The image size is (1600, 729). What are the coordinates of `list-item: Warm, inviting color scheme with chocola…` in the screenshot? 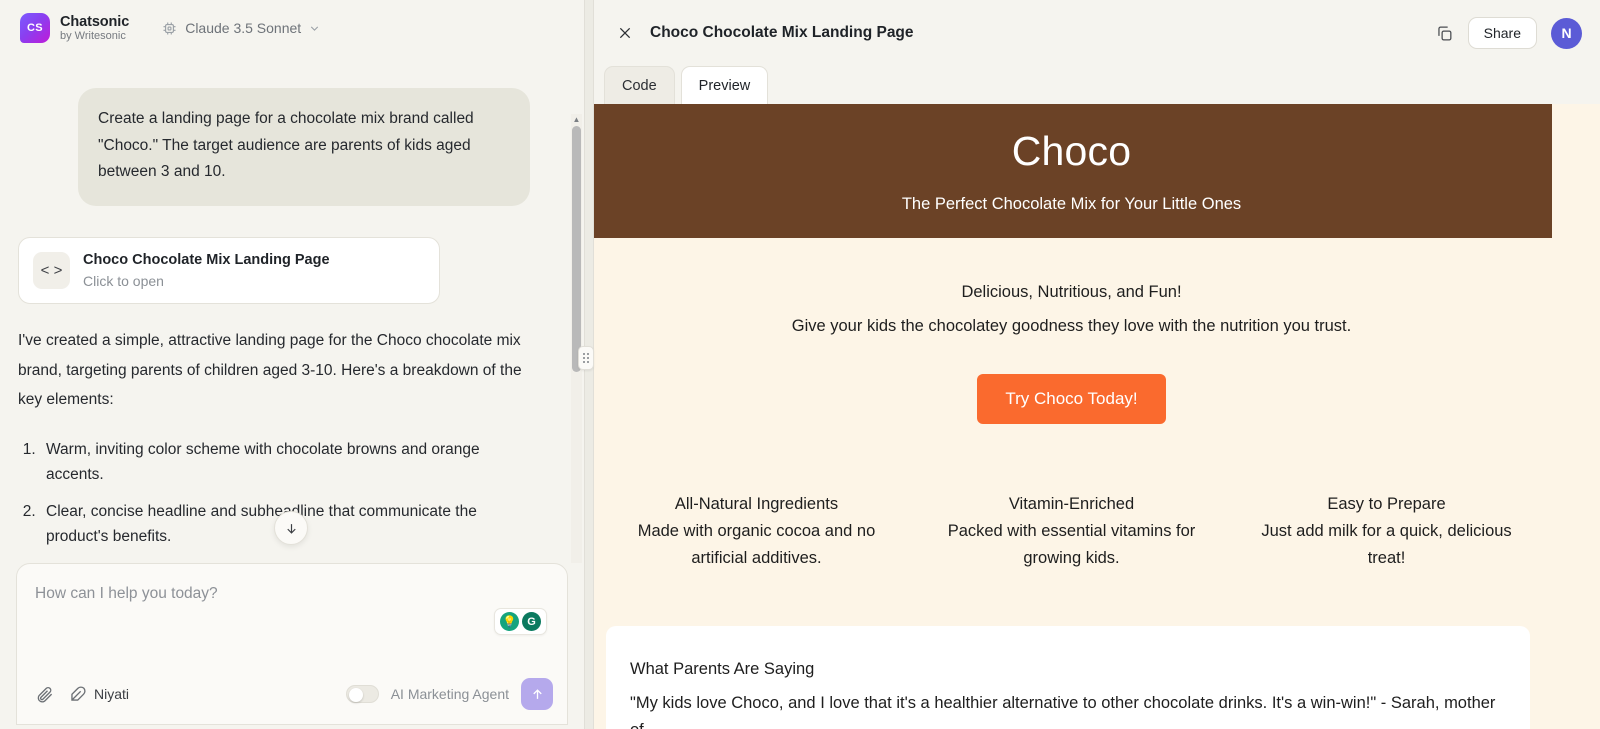 It's located at (281, 462).